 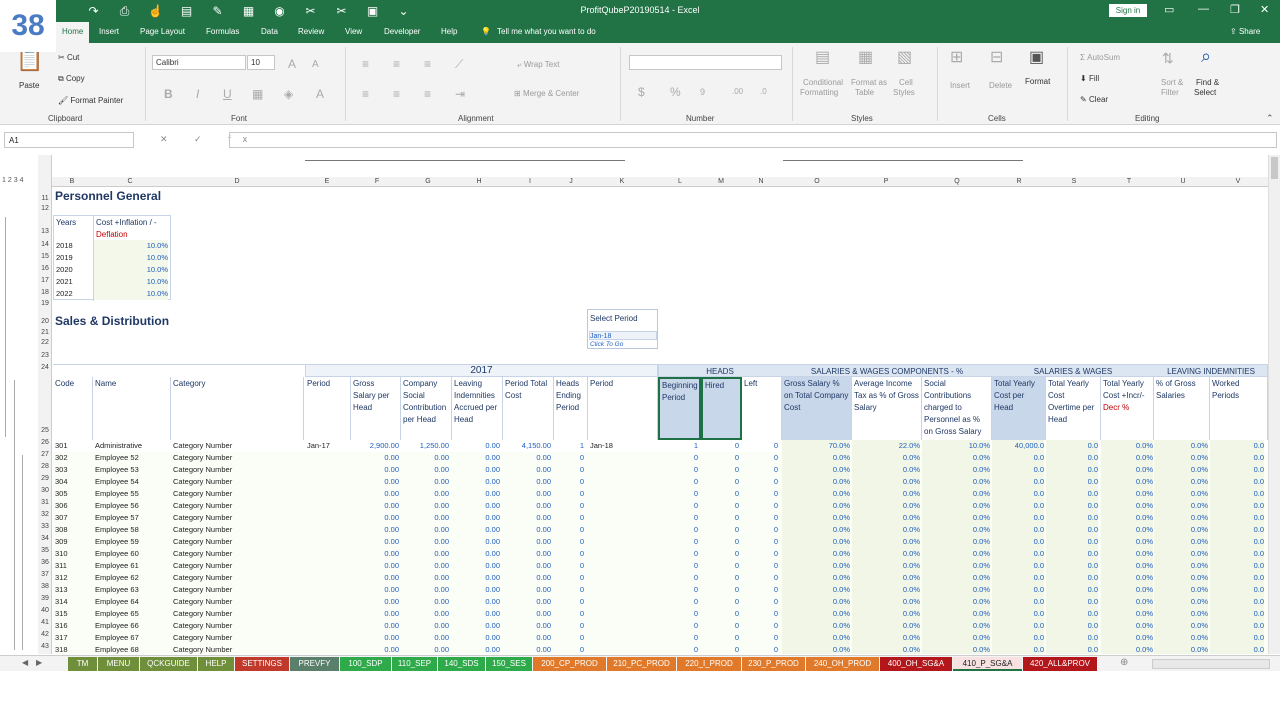 What do you see at coordinates (132, 494) in the screenshot?
I see `cell-name: Employee 55` at bounding box center [132, 494].